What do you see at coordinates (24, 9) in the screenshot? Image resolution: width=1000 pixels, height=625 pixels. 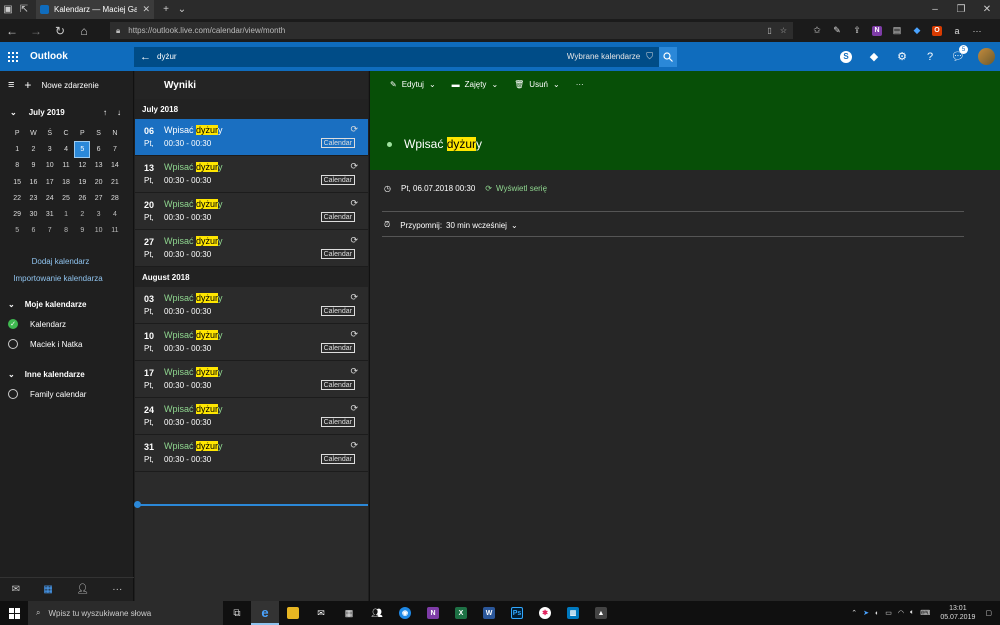 I see `set-aside-tabs-icon: ⇱` at bounding box center [24, 9].